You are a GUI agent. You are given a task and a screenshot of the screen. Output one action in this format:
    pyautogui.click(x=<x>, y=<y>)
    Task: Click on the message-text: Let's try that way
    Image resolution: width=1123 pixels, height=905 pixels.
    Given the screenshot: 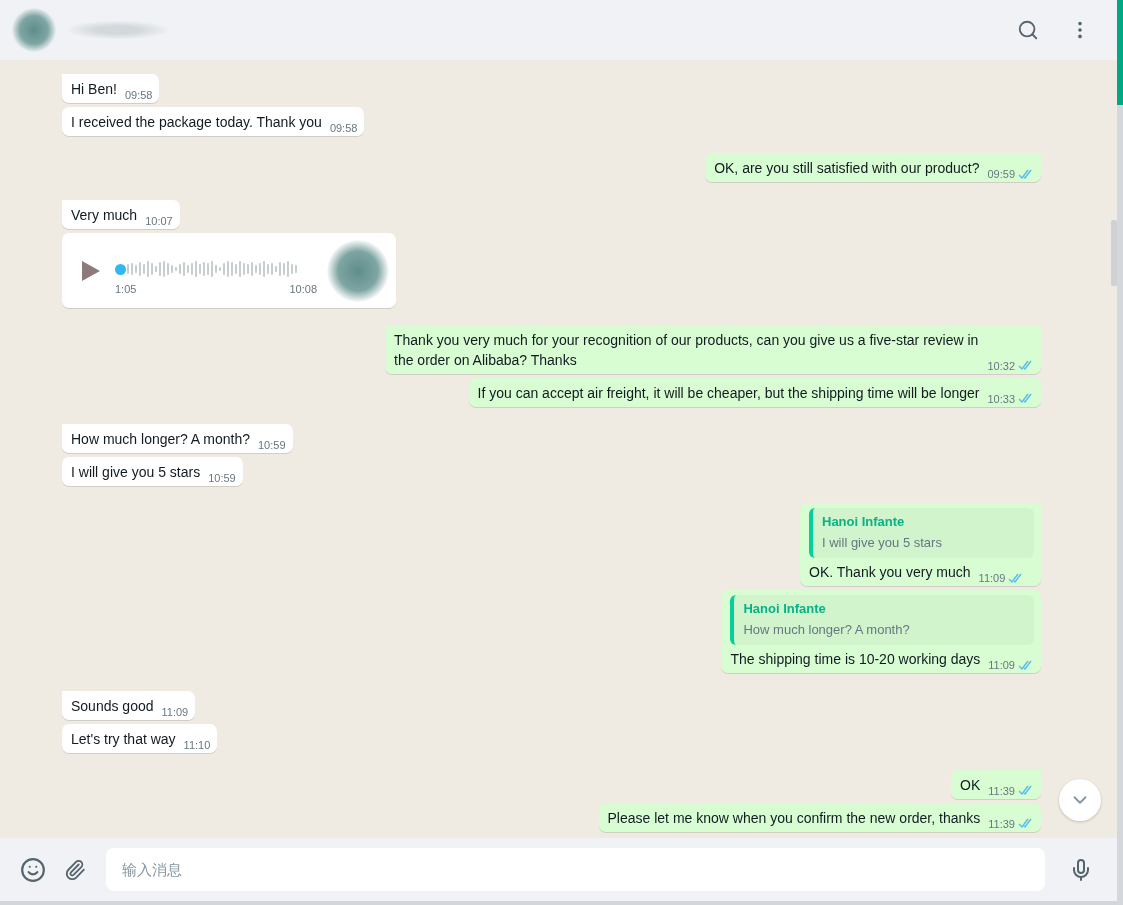 What is the action you would take?
    pyautogui.click(x=123, y=739)
    